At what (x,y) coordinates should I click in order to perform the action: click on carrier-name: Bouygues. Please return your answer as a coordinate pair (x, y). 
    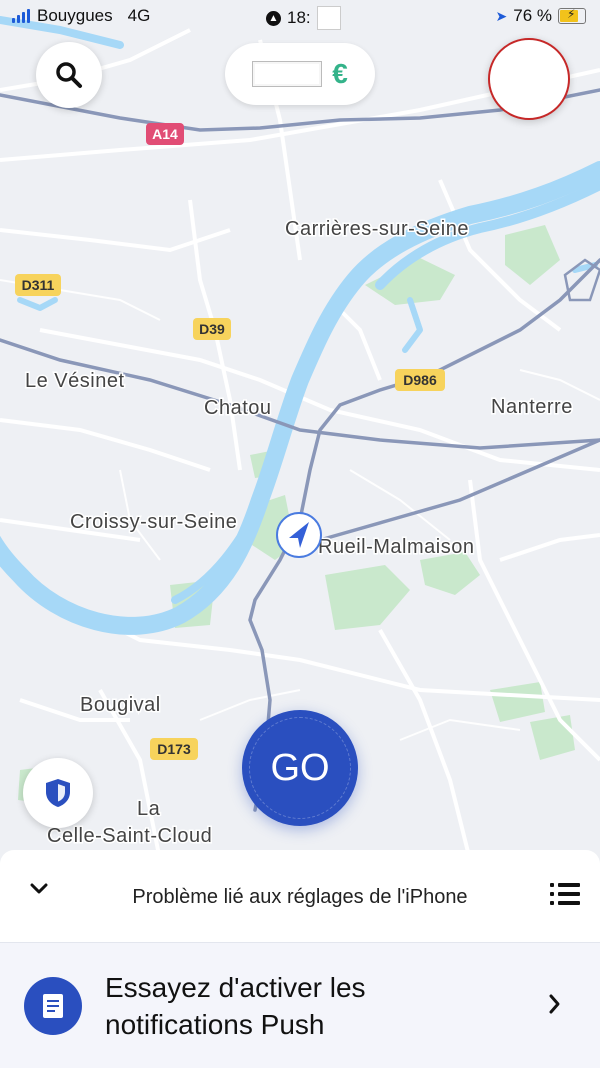
    Looking at the image, I should click on (75, 15).